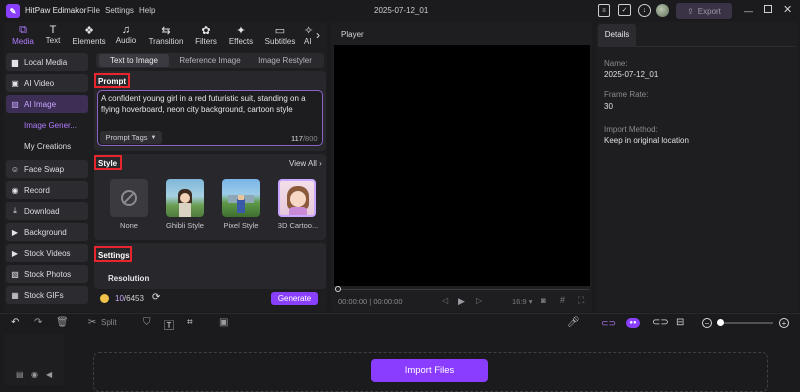 This screenshot has height=392, width=800. I want to click on minimize-icon: —, so click(748, 11).